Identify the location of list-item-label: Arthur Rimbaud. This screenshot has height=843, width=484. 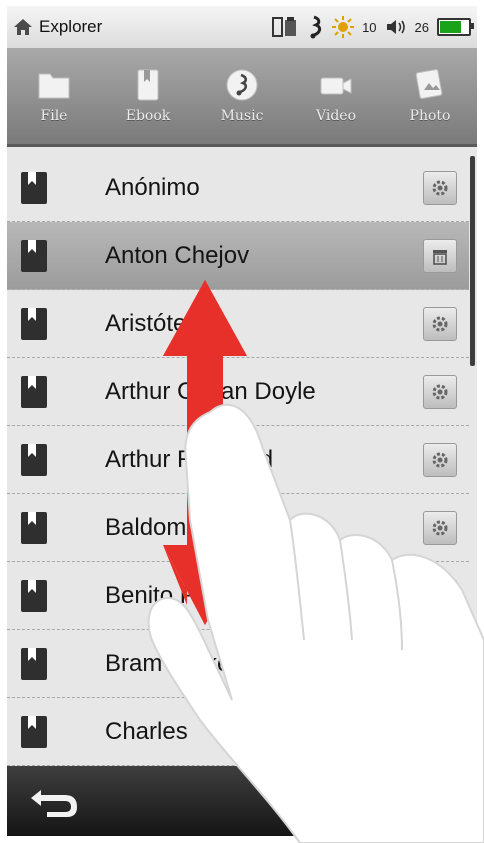
(189, 459).